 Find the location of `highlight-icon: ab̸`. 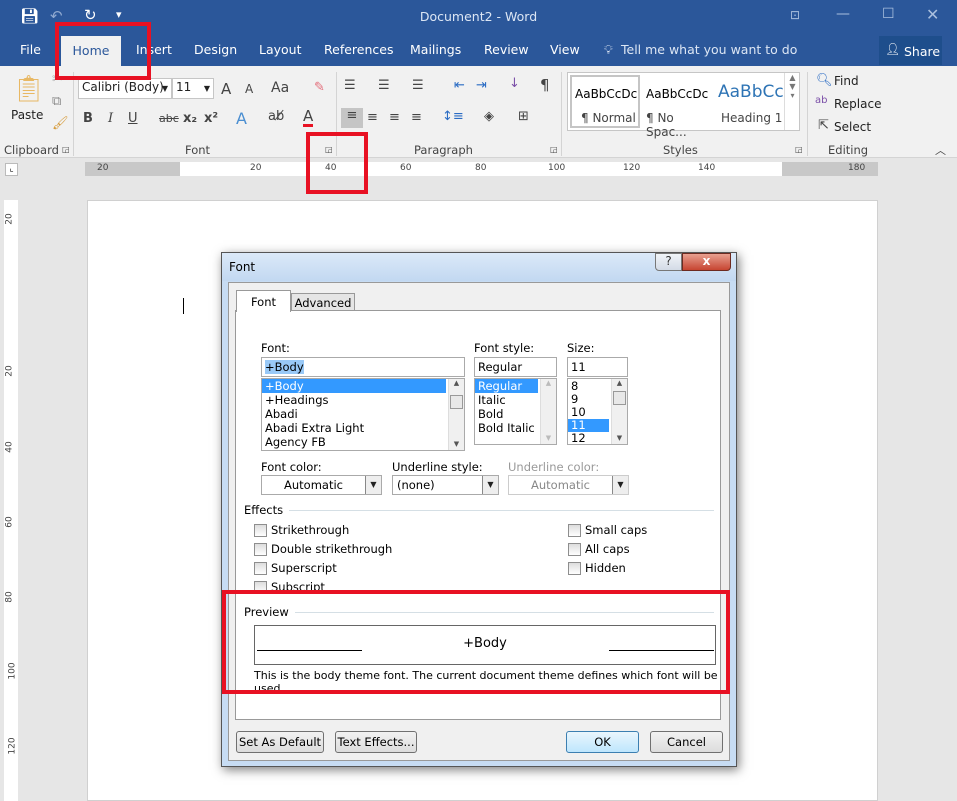

highlight-icon: ab̸ is located at coordinates (276, 116).